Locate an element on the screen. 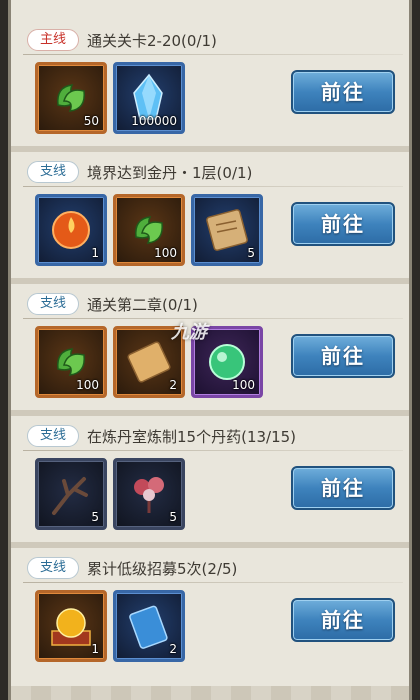  quest-title: 在炼丹室炼制15个丹药(13/15) is located at coordinates (192, 436).